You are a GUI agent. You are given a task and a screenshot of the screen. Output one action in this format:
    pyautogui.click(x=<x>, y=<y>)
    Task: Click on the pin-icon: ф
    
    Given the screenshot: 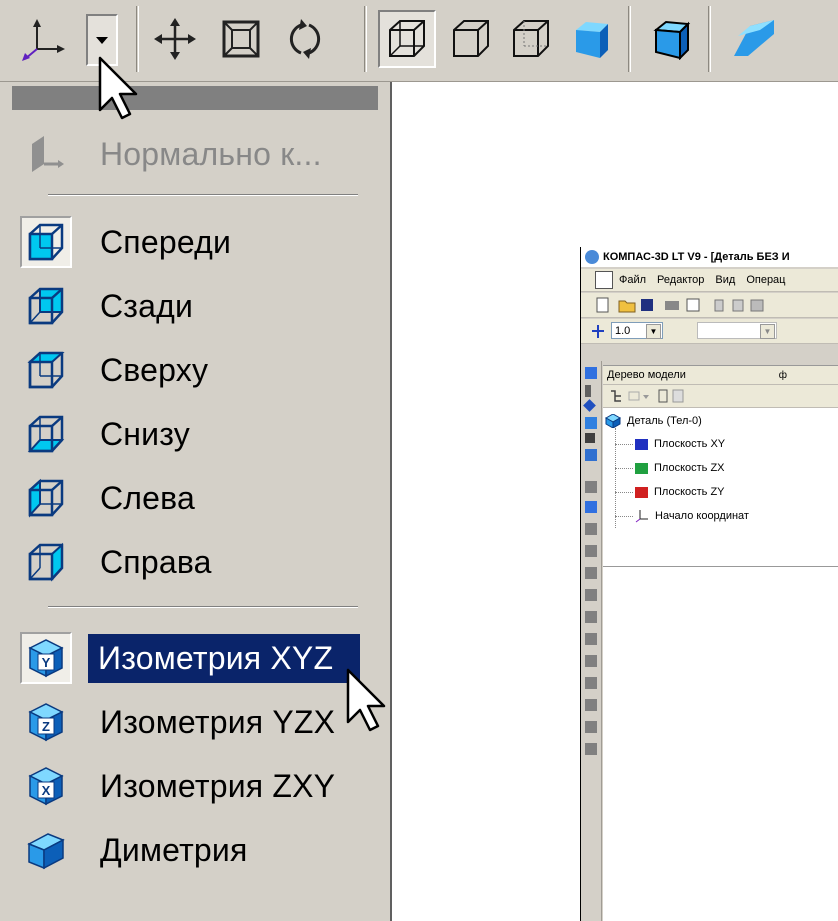 What is the action you would take?
    pyautogui.click(x=783, y=375)
    